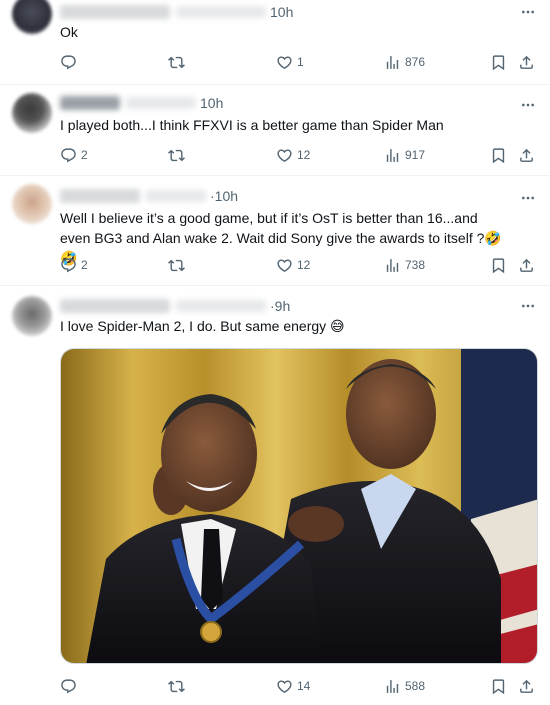 Image resolution: width=550 pixels, height=705 pixels. What do you see at coordinates (404, 62) in the screenshot?
I see `views-button: 876` at bounding box center [404, 62].